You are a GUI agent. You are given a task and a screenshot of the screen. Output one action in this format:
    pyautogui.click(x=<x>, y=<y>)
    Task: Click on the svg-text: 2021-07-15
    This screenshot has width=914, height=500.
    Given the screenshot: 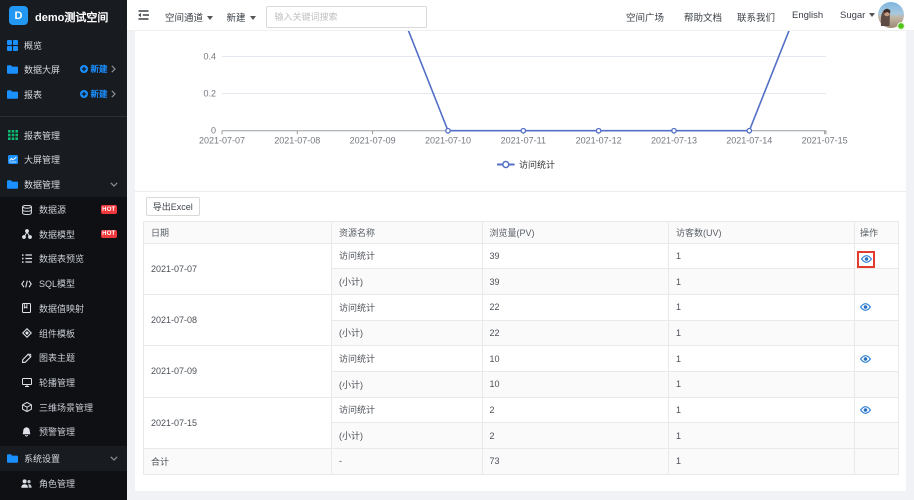 What is the action you would take?
    pyautogui.click(x=825, y=141)
    